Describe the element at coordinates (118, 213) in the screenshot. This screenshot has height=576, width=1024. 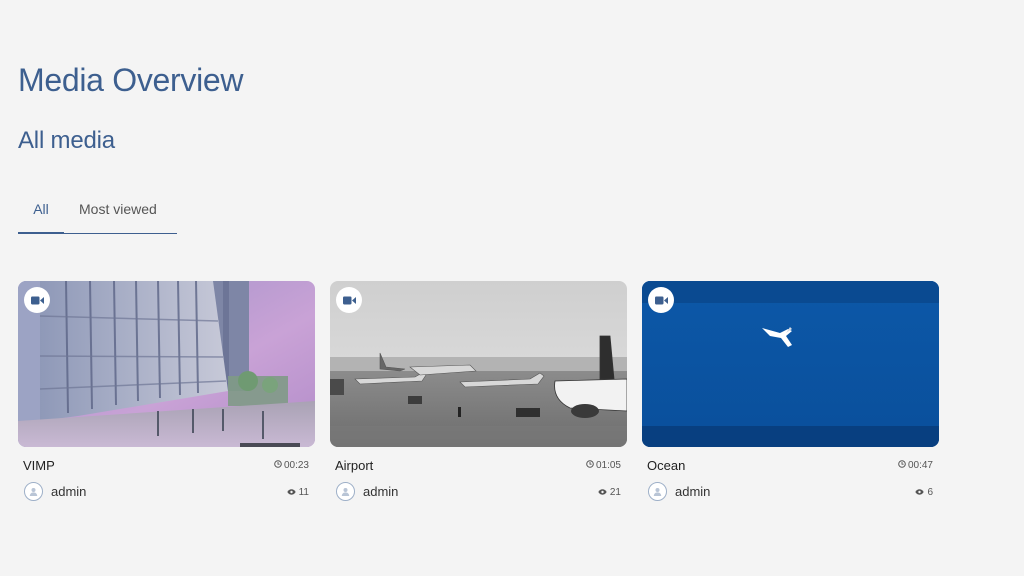
I see `tab-most-viewed: Most viewed` at that location.